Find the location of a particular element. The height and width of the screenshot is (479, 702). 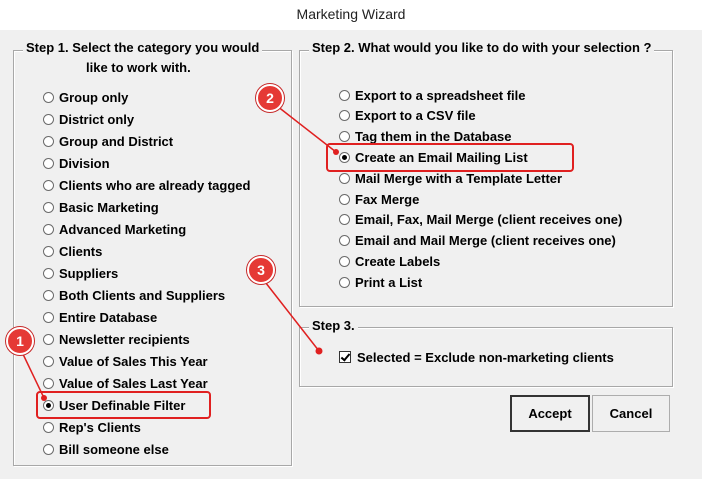

option-label: Bill someone else is located at coordinates (114, 449).